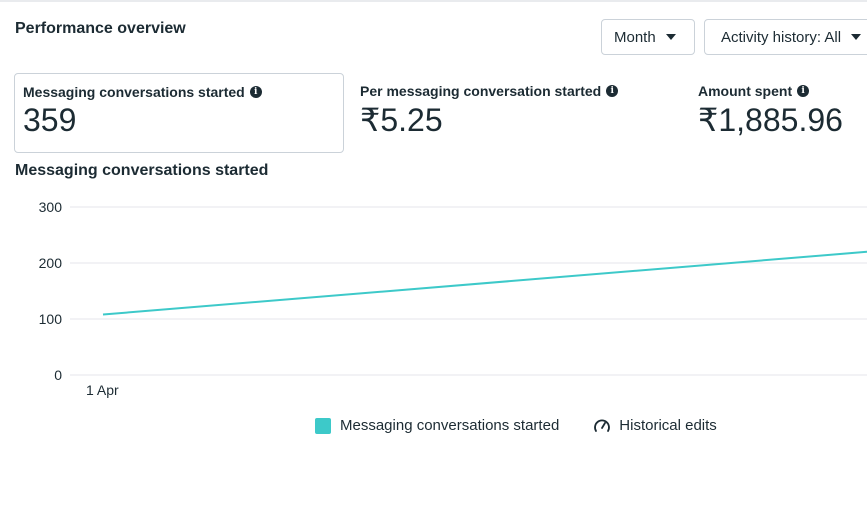 The height and width of the screenshot is (517, 867). Describe the element at coordinates (745, 91) in the screenshot. I see `metric-label: Amount spent` at that location.